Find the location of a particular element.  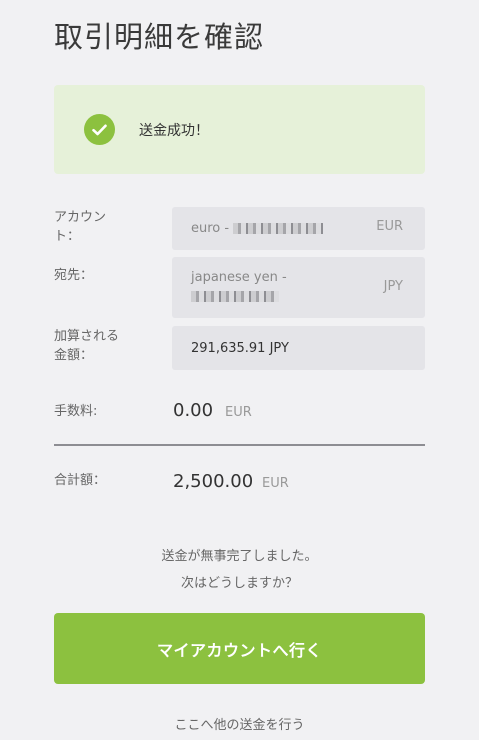

credited-amount-value: 291,635.91 JPY is located at coordinates (240, 348).